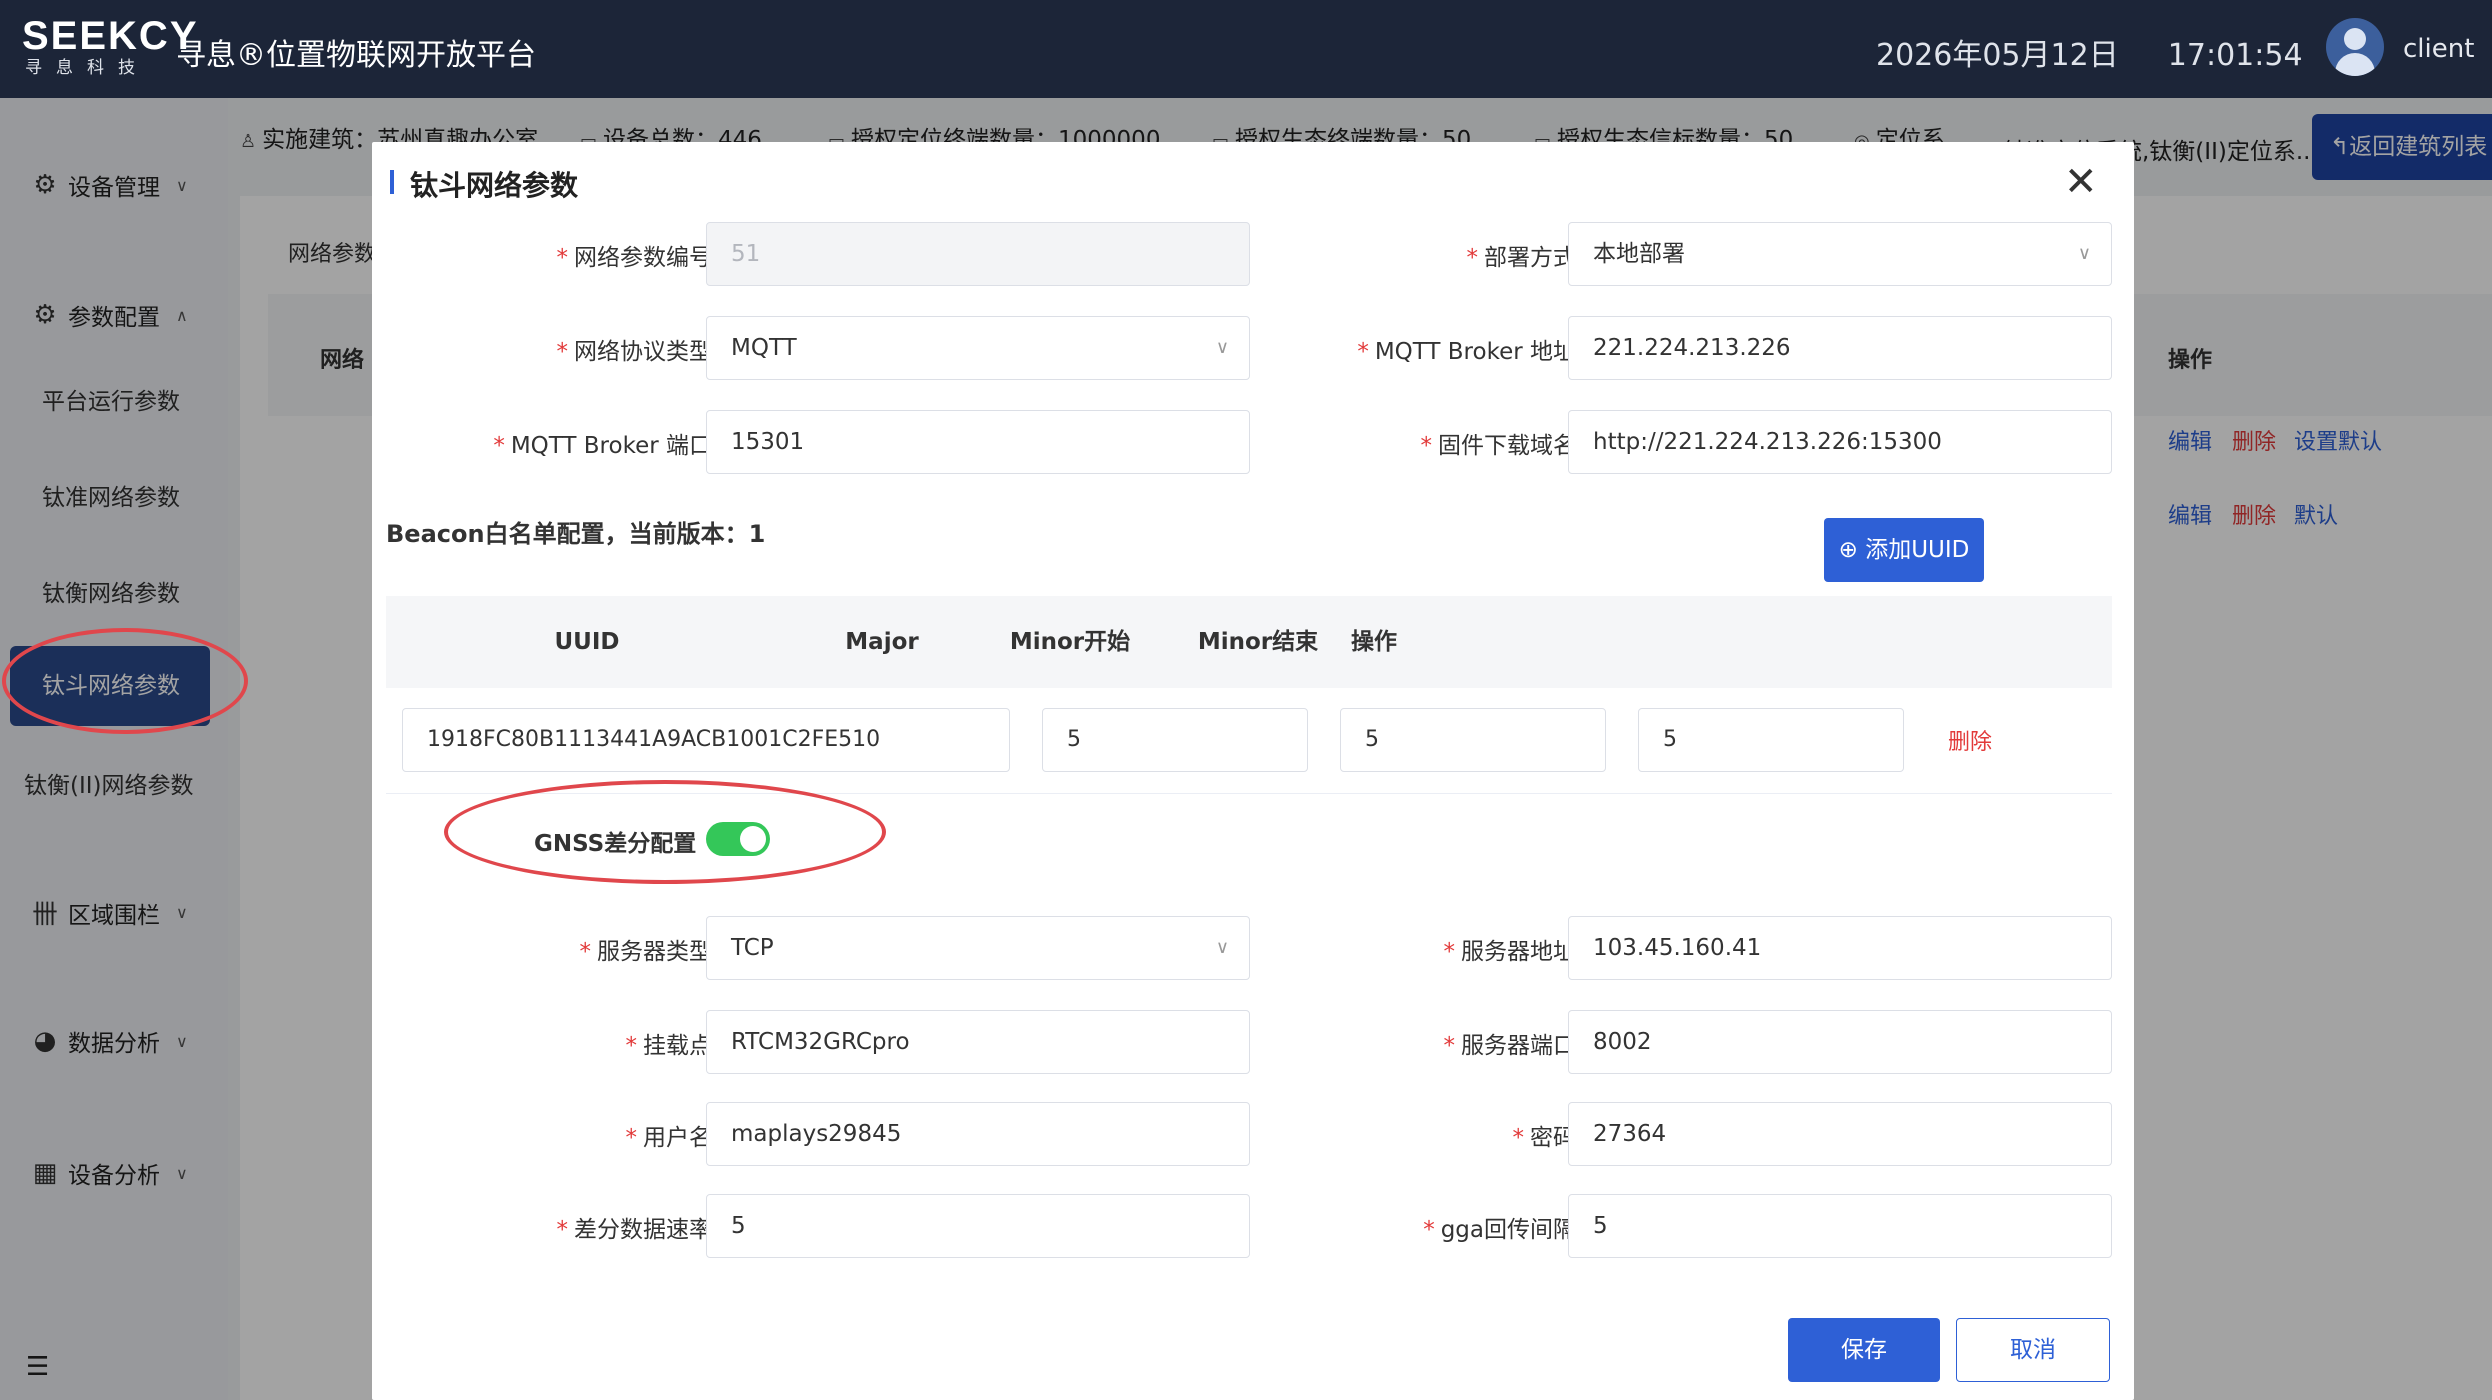 This screenshot has height=1400, width=2492. What do you see at coordinates (1544, 1138) in the screenshot?
I see `password-label: * 密码` at bounding box center [1544, 1138].